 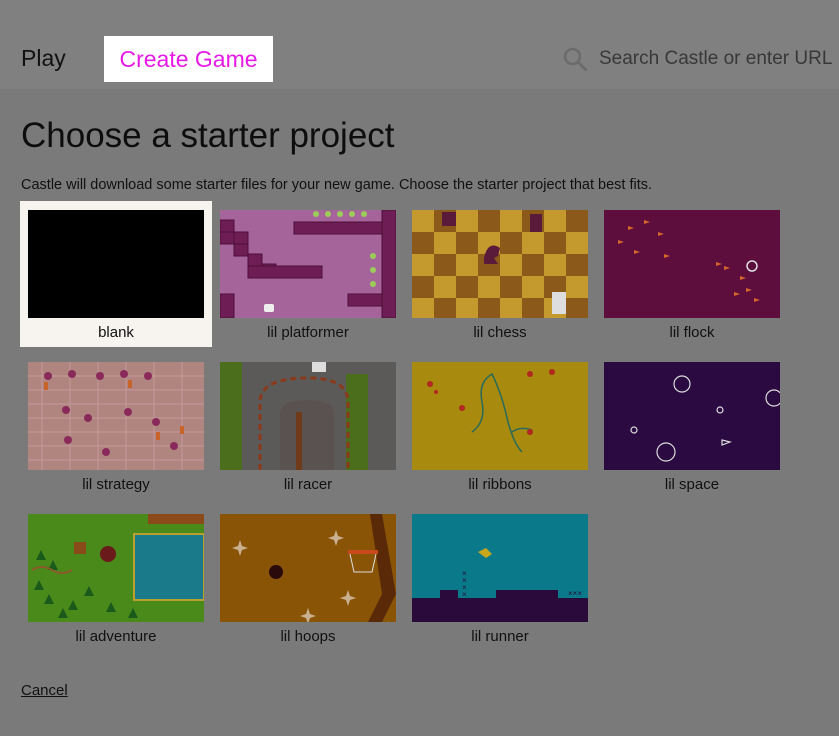 I want to click on project-label: lil ribbons, so click(x=500, y=484).